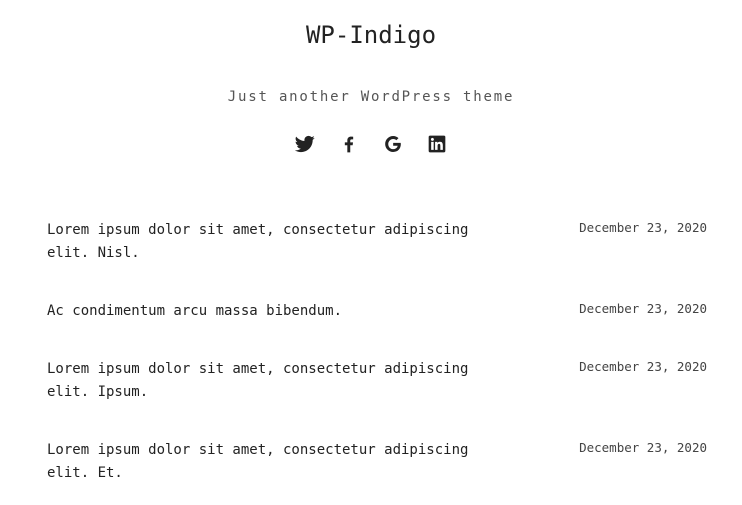  Describe the element at coordinates (371, 35) in the screenshot. I see `site-title: WP-Indigo` at that location.